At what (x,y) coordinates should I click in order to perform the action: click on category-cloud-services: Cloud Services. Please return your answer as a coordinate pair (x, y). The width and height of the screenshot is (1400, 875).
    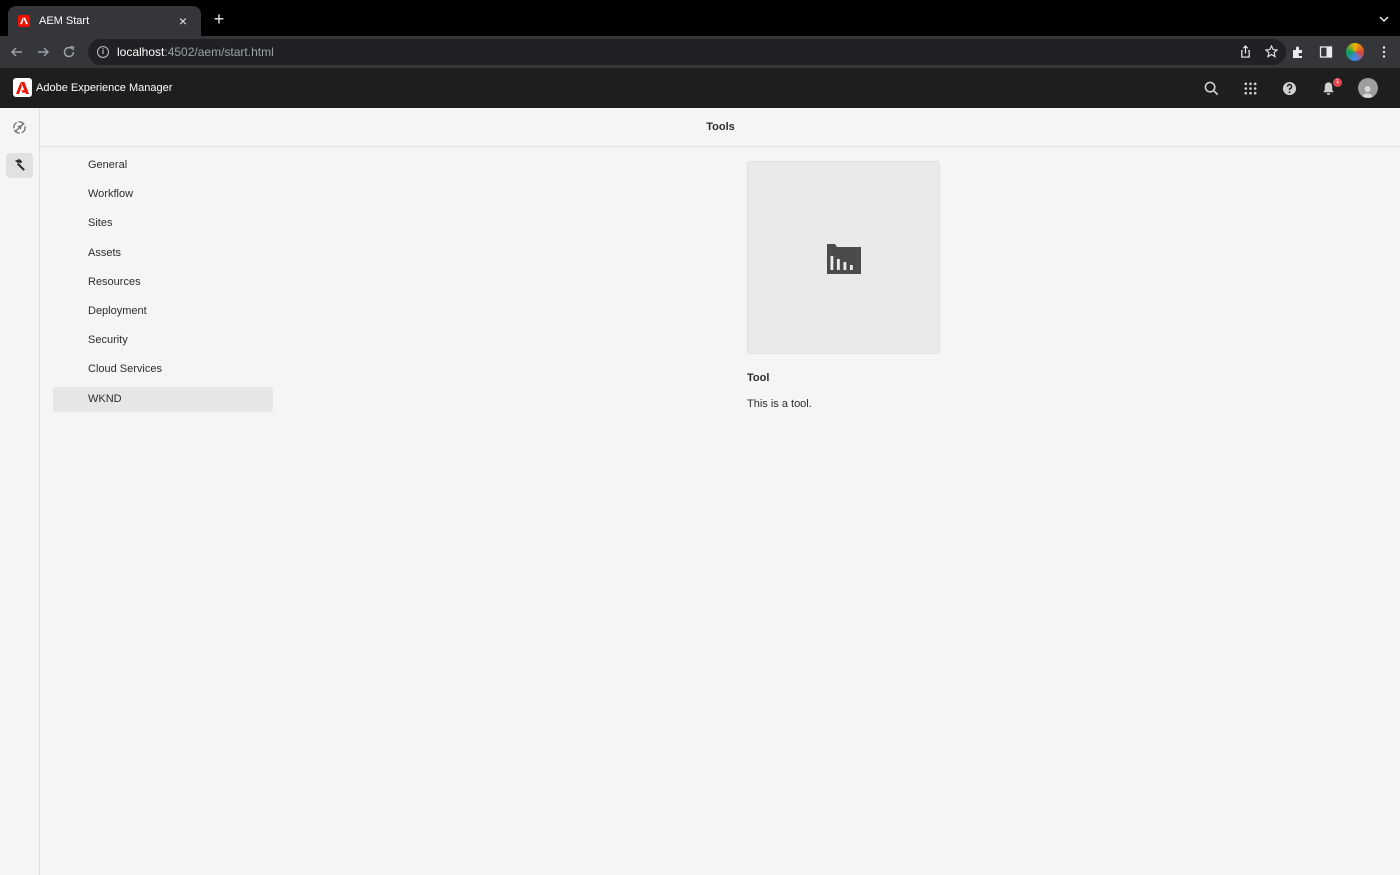
    Looking at the image, I should click on (163, 369).